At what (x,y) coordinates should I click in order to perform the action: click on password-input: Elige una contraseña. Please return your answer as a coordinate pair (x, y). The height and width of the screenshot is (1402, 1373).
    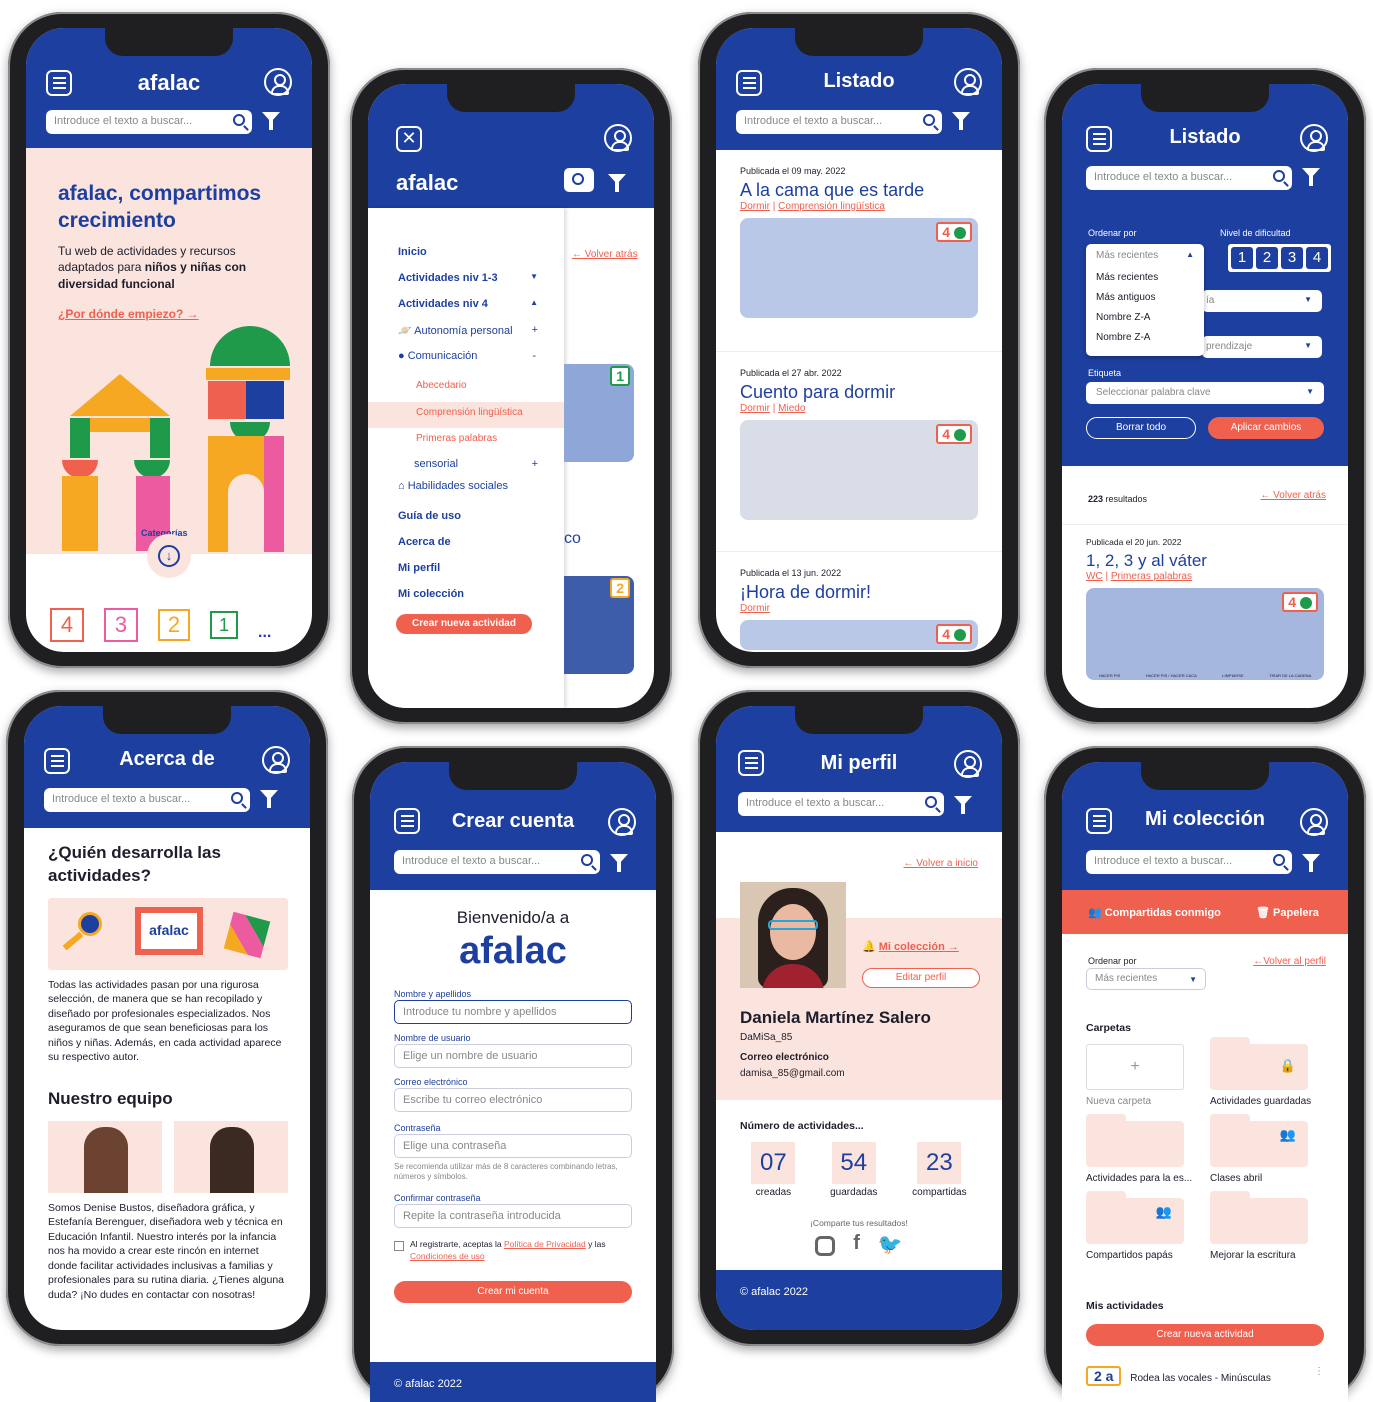
    Looking at the image, I should click on (513, 1146).